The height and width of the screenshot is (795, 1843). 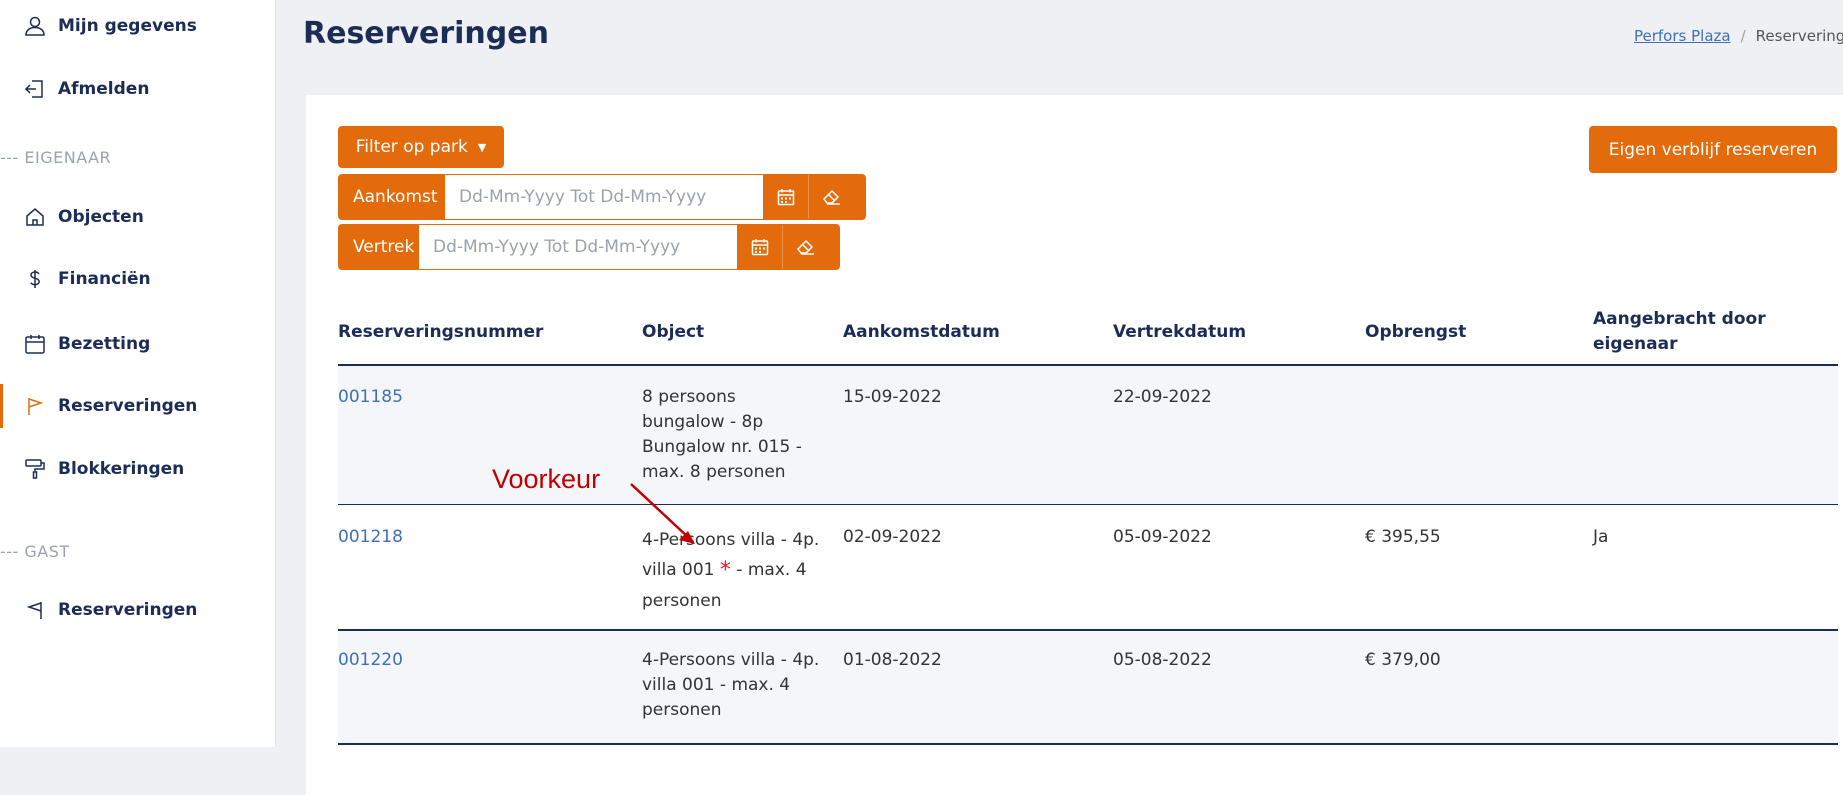 What do you see at coordinates (1601, 537) in the screenshot?
I see `by-owner: Ja` at bounding box center [1601, 537].